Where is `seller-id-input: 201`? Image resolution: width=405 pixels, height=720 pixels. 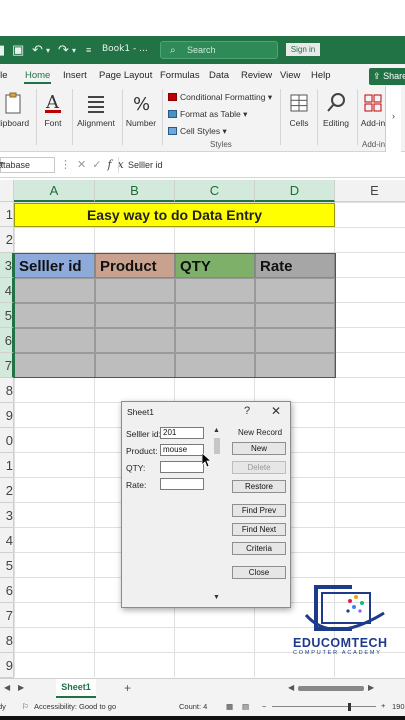 seller-id-input: 201 is located at coordinates (182, 433).